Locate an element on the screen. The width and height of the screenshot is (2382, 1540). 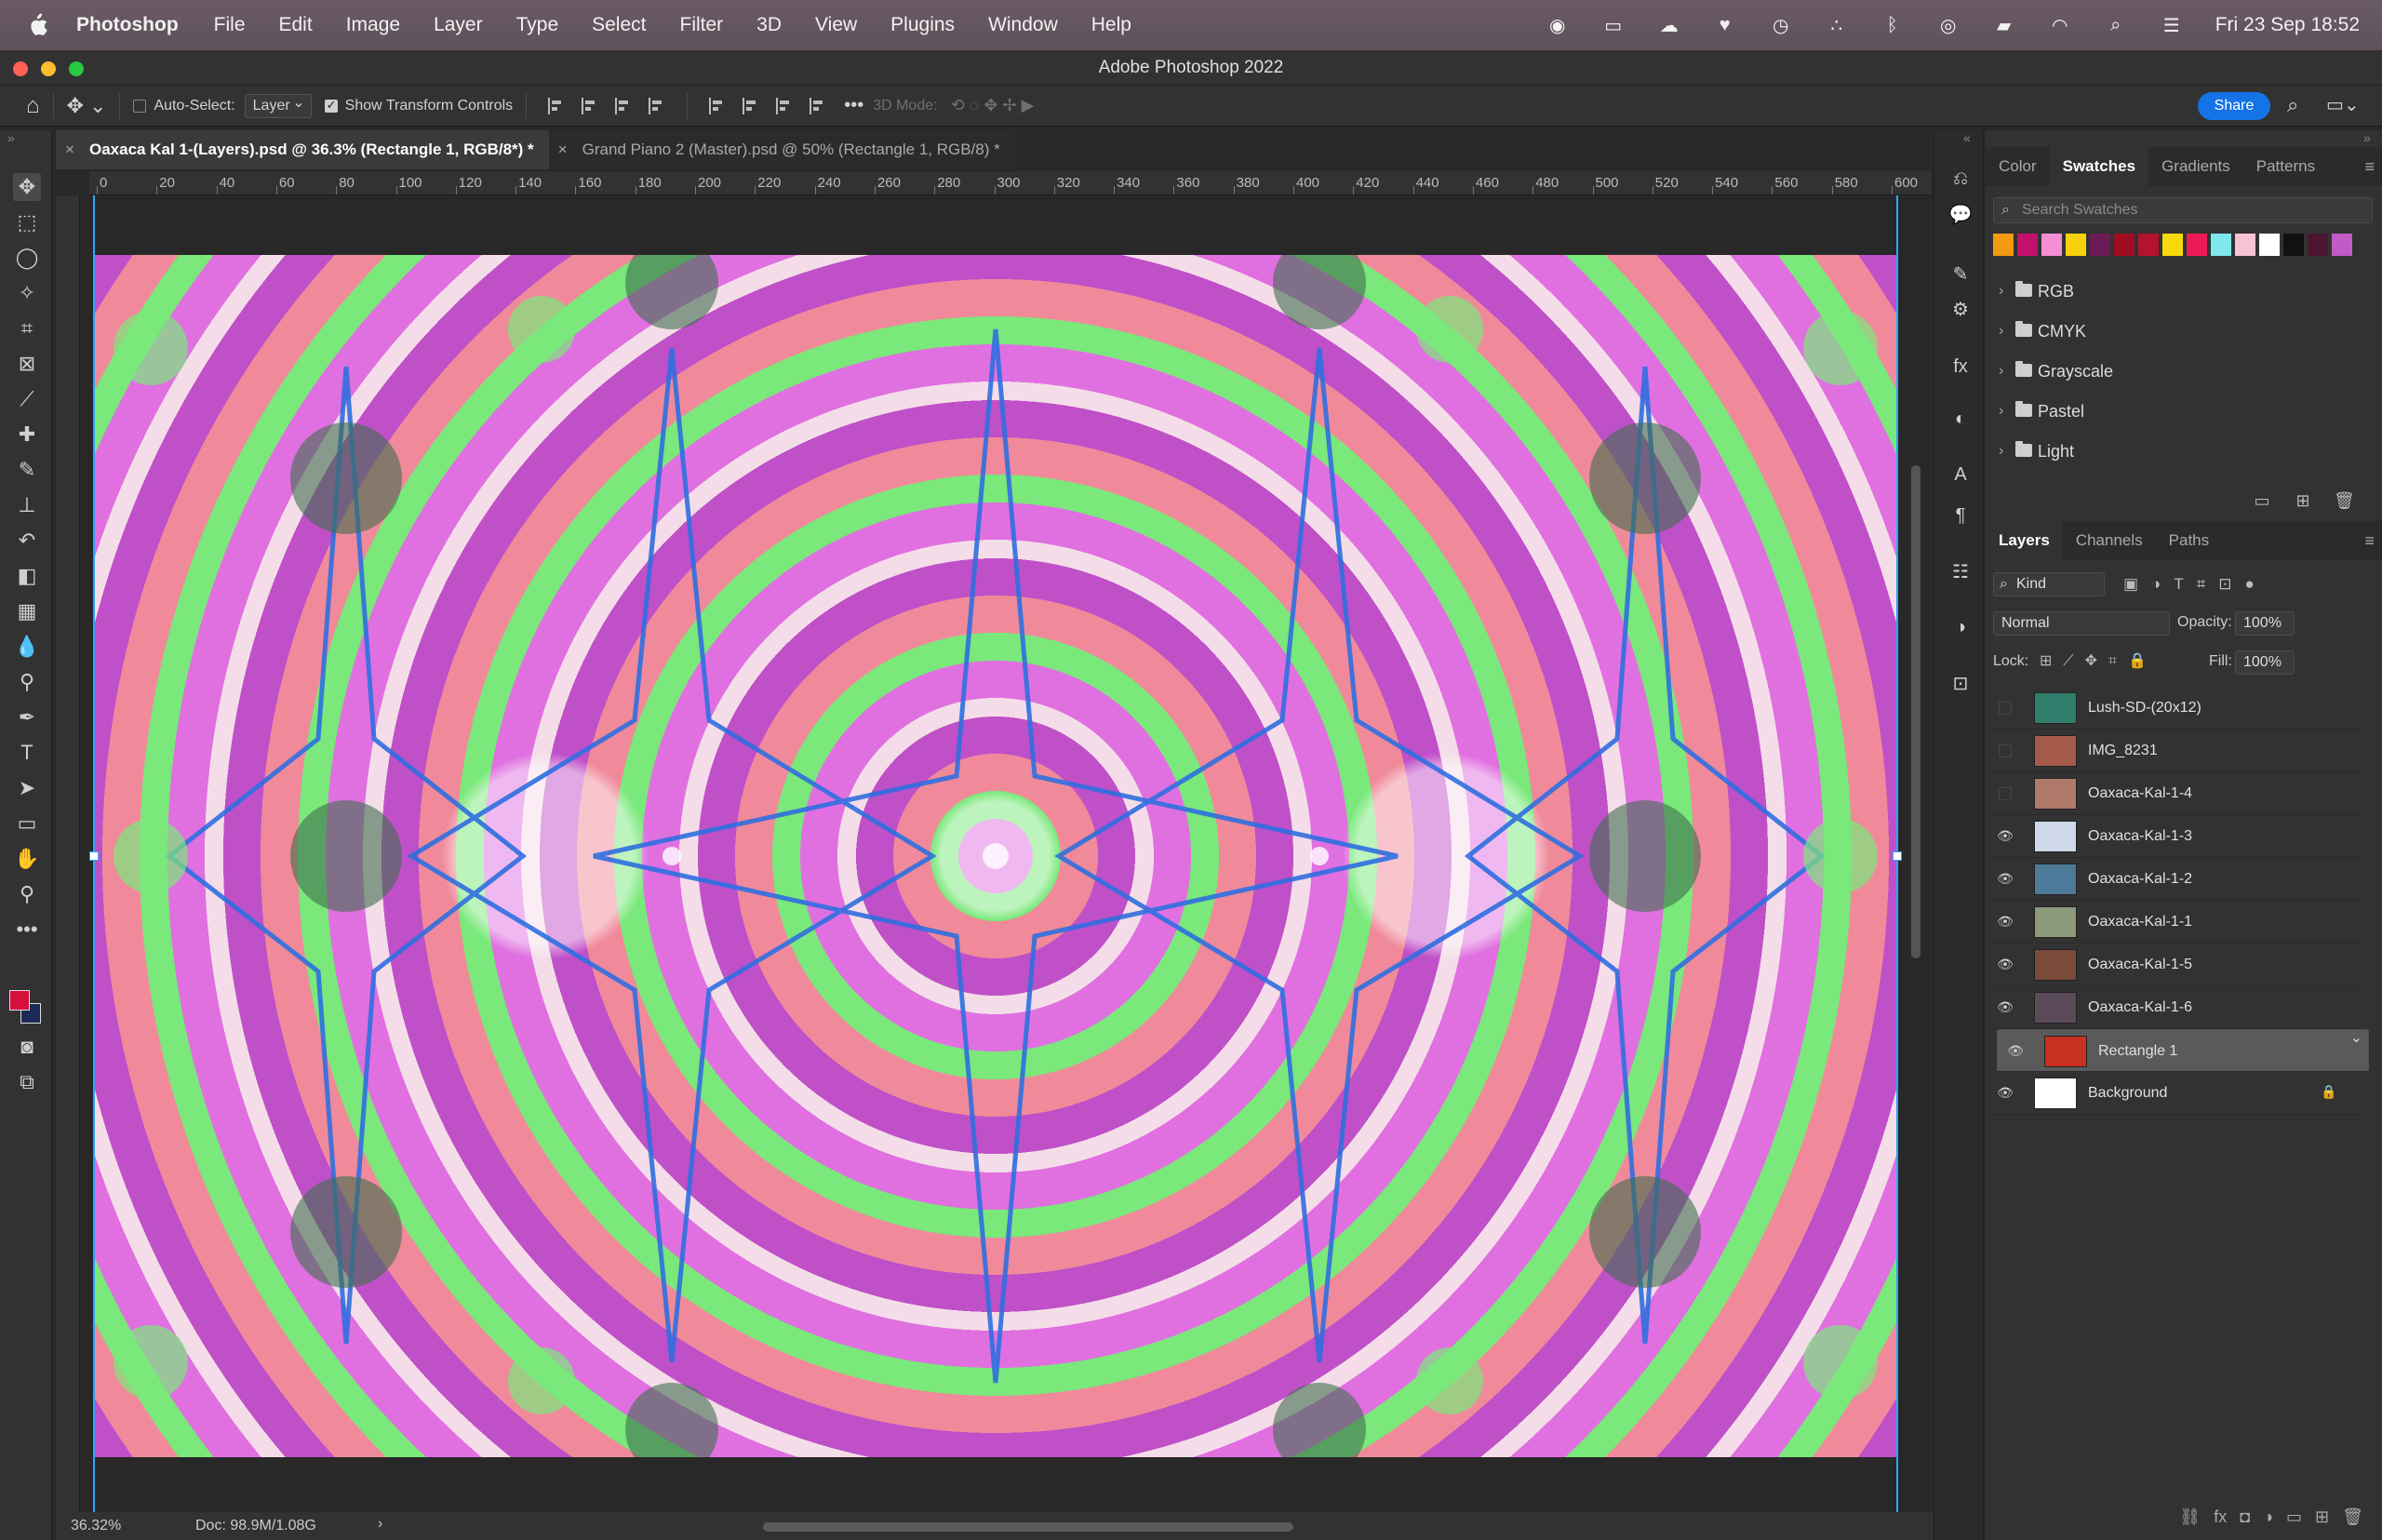
edit-toolbar-icon: ••• is located at coordinates (27, 930).